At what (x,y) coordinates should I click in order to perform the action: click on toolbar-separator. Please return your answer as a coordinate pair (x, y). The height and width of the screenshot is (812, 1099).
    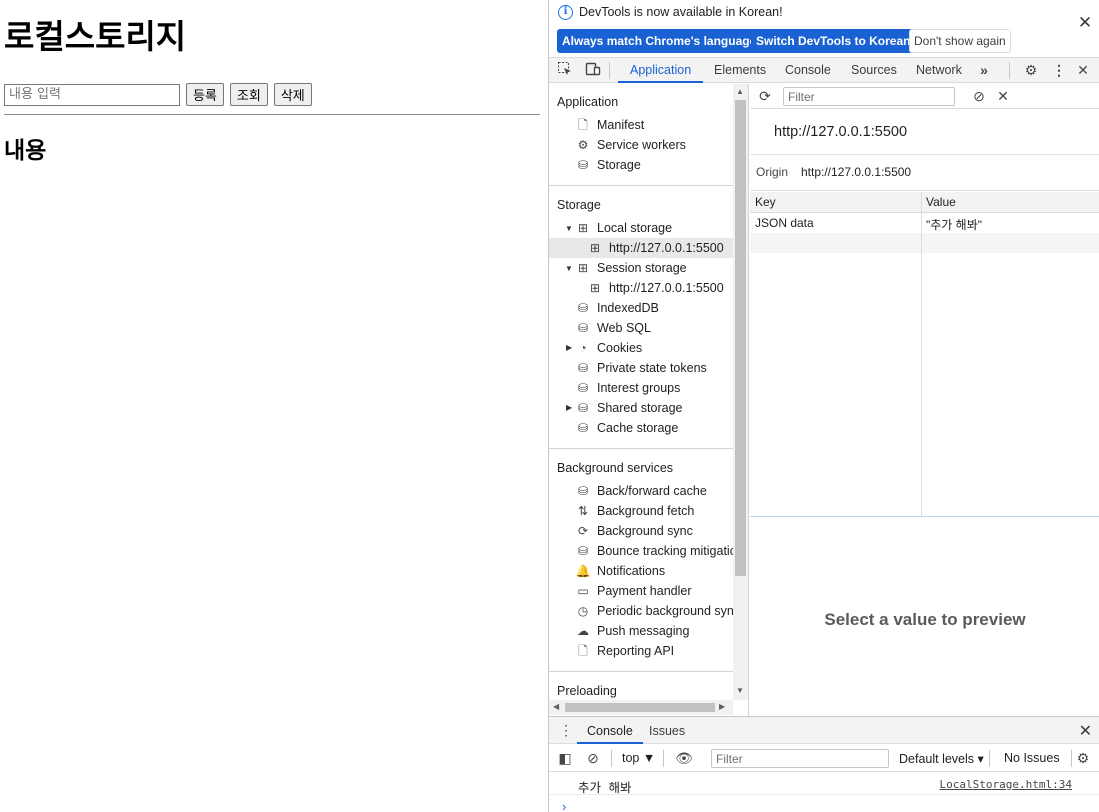
    Looking at the image, I should click on (989, 758).